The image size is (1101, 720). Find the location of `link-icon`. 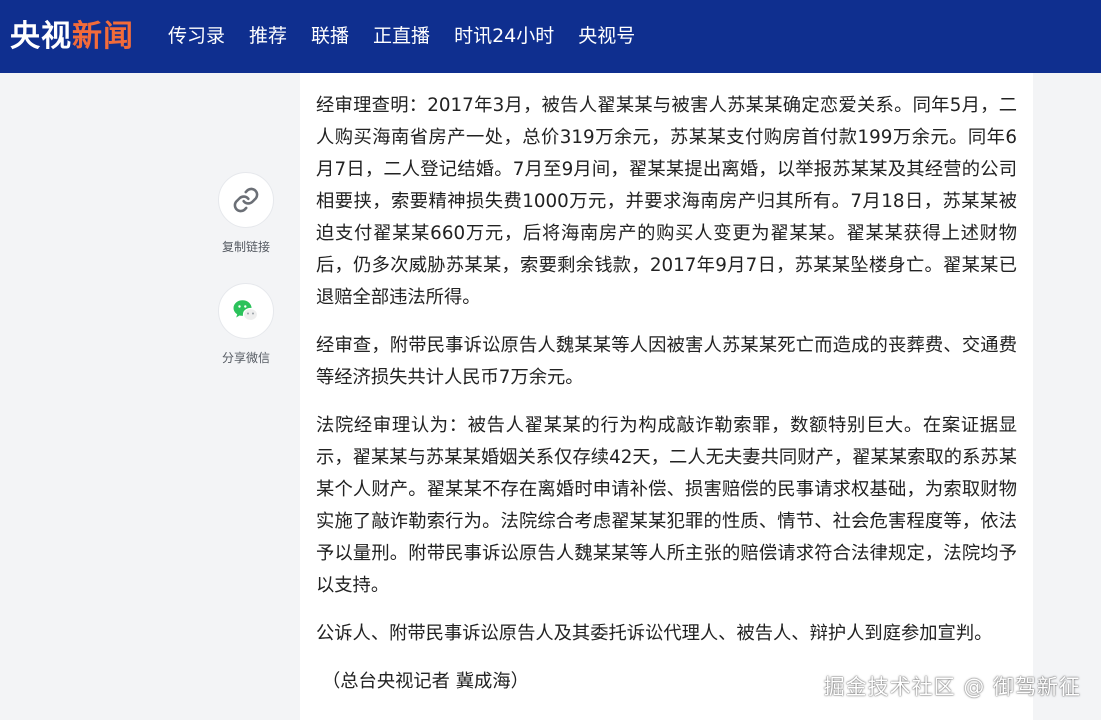

link-icon is located at coordinates (246, 200).